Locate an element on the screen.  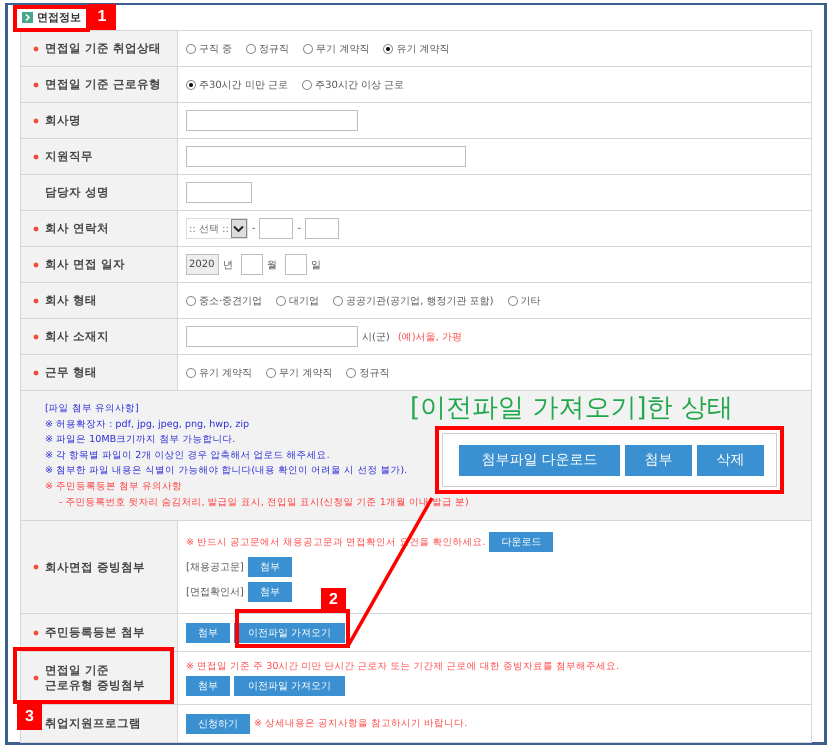
radio-option: 주30시간 미만 근로 is located at coordinates (237, 85).